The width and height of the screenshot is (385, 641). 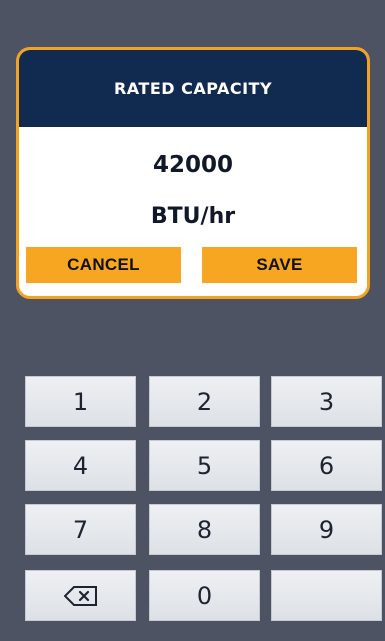 I want to click on key-3: 3, so click(x=326, y=401).